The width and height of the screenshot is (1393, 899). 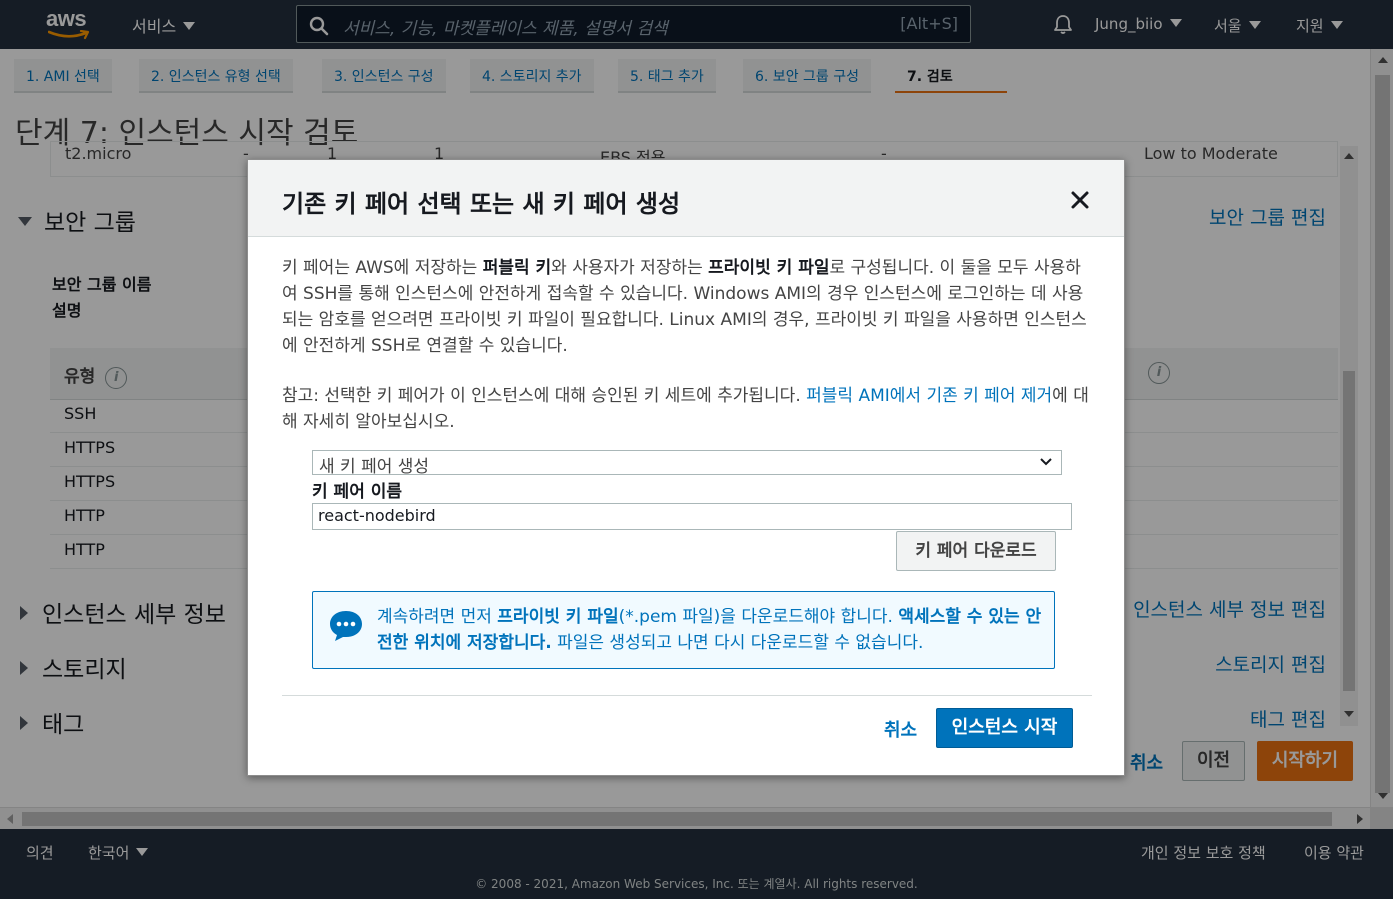 What do you see at coordinates (346, 626) in the screenshot?
I see `chat-bubble-icon` at bounding box center [346, 626].